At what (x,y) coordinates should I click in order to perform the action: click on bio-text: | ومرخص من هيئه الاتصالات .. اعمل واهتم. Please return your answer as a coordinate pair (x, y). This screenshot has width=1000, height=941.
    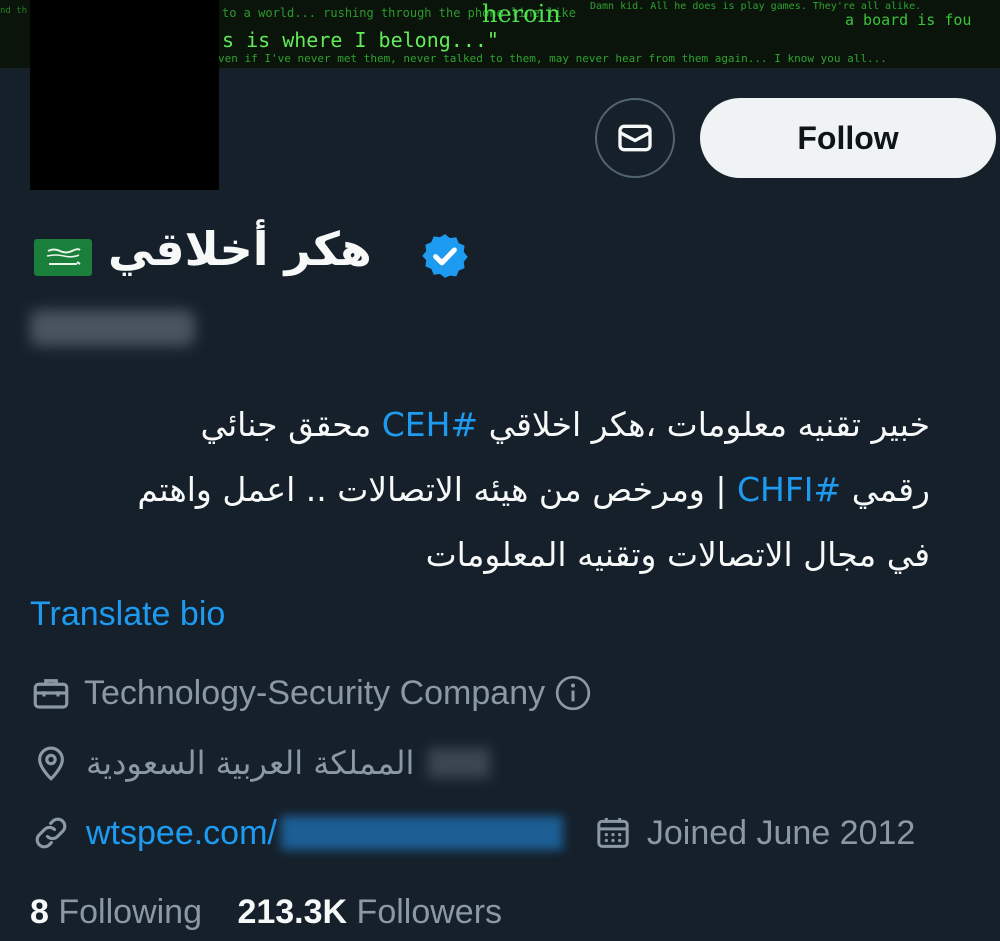
    Looking at the image, I should click on (437, 489).